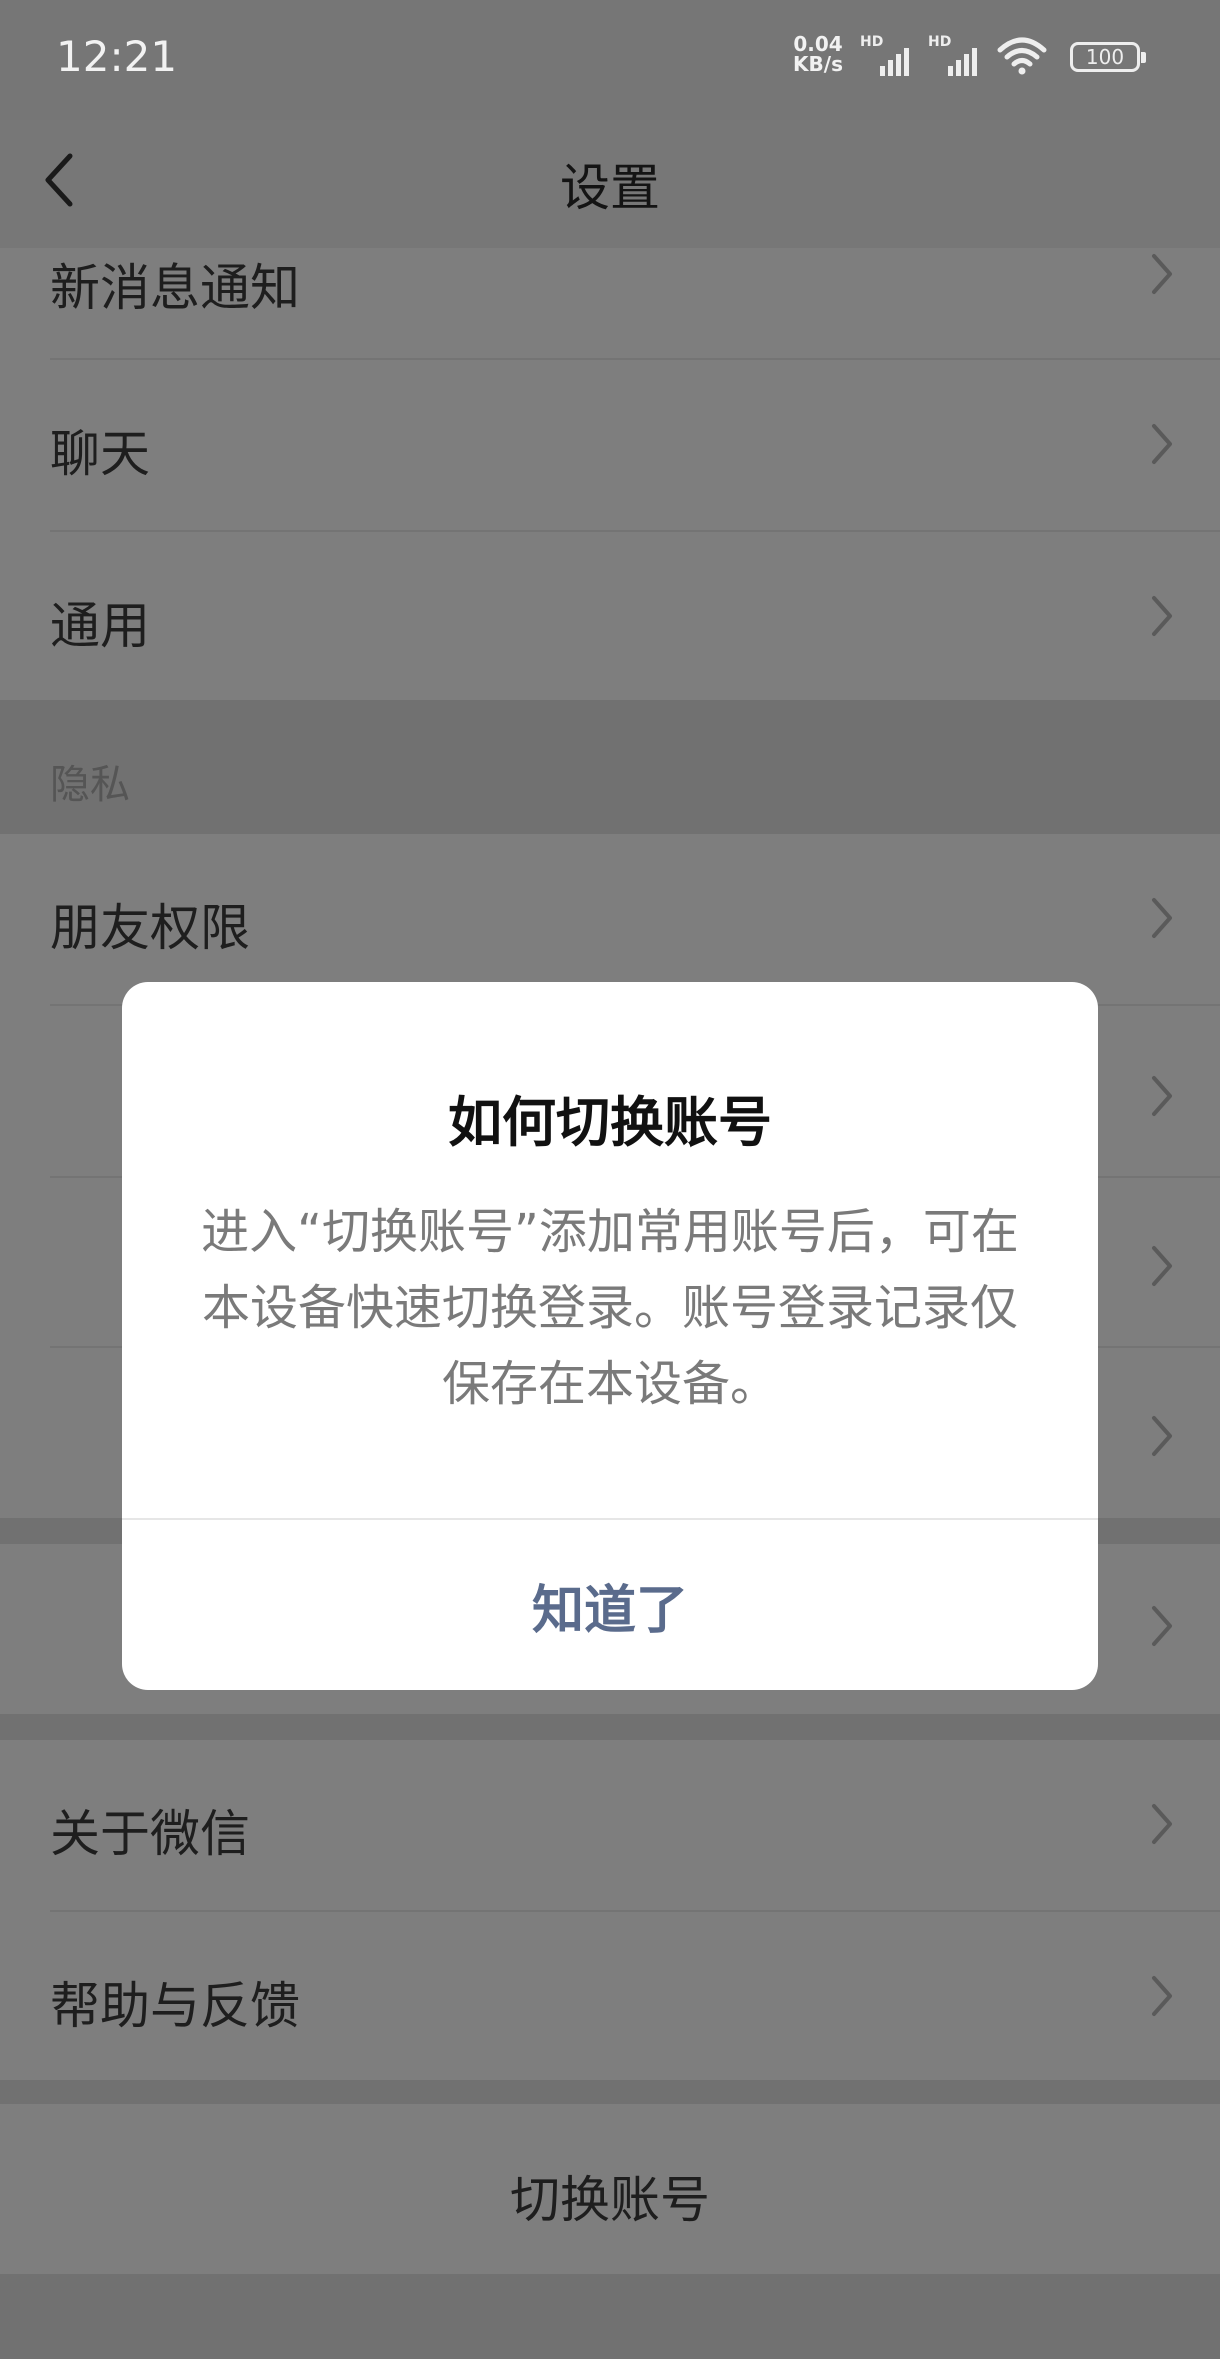  Describe the element at coordinates (610, 304) in the screenshot. I see `settings-row-new-message-notification: 新消息通知` at that location.